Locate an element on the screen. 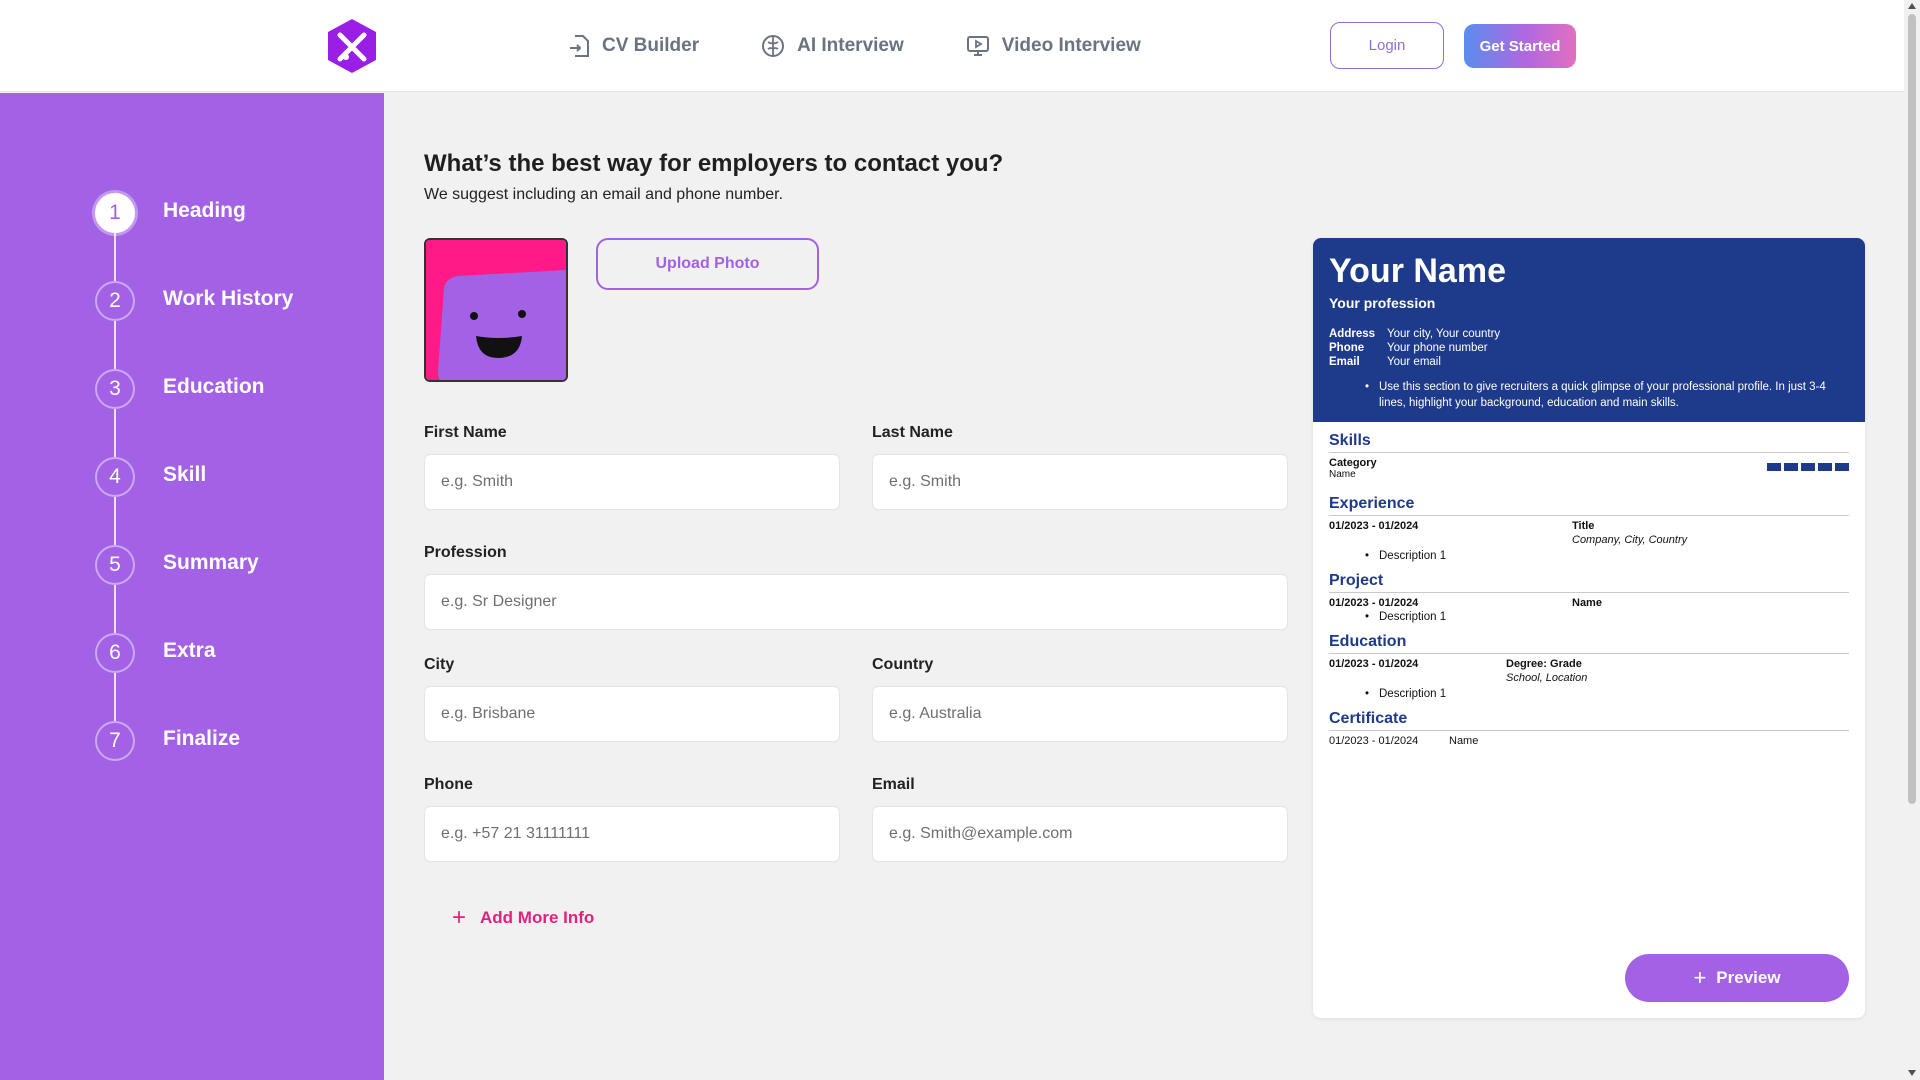  profession-label: Profession is located at coordinates (465, 552).